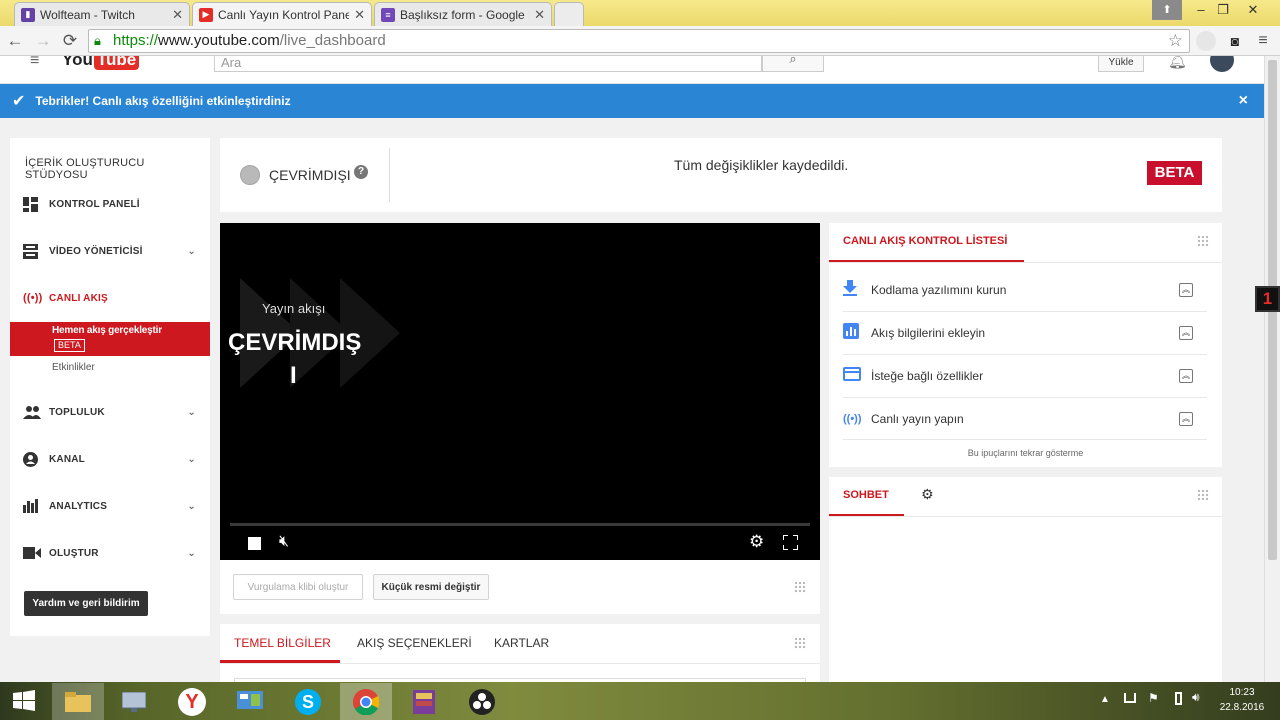 This screenshot has height=720, width=1280. Describe the element at coordinates (110, 298) in the screenshot. I see `sidebar-item-live-stream: ((•)) CANLI AKIŞ` at that location.